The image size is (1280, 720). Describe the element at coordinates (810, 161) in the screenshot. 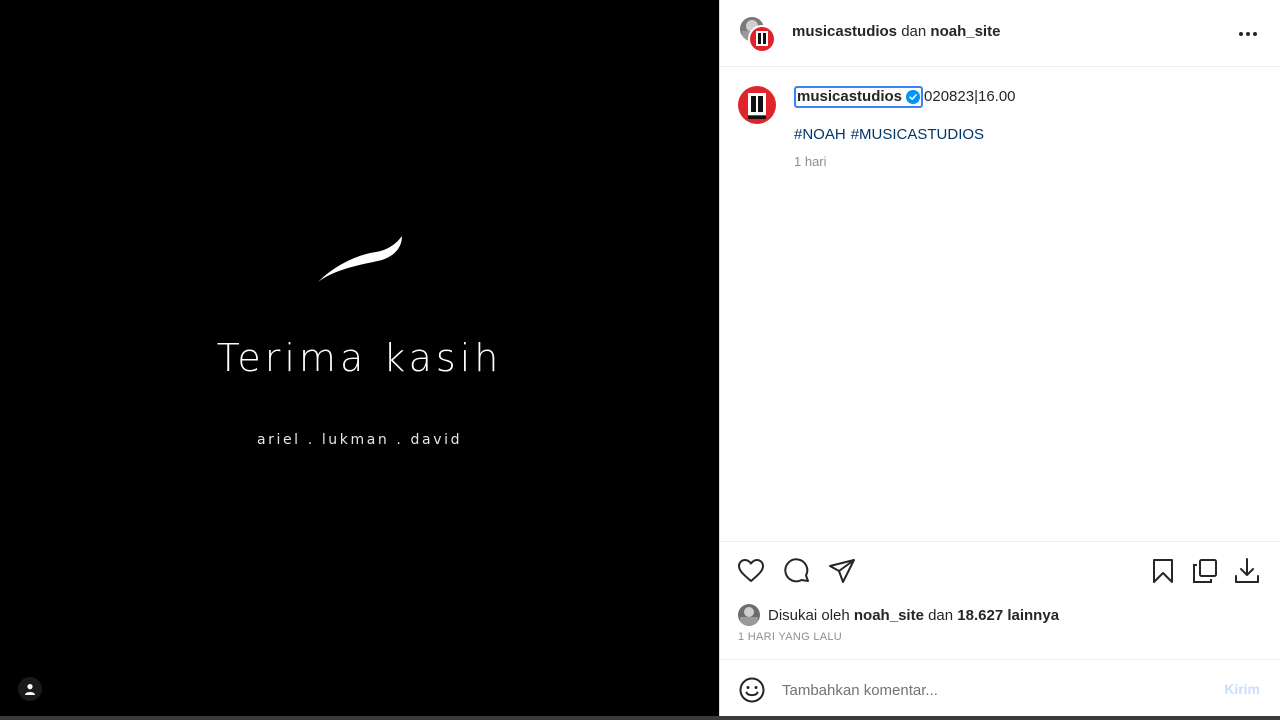

I see `caption-time: 1 hari` at that location.